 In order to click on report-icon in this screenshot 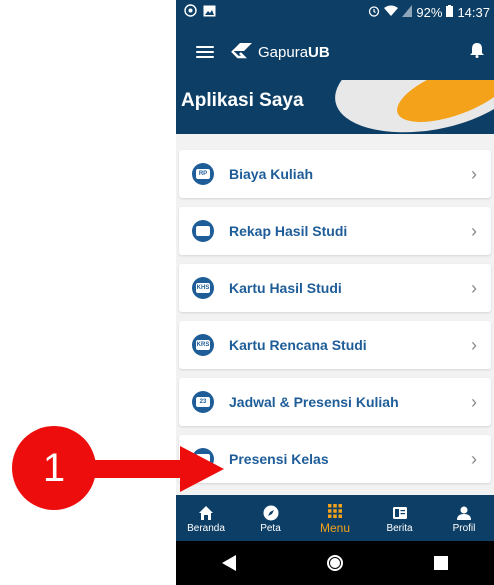, I will do `click(203, 231)`.